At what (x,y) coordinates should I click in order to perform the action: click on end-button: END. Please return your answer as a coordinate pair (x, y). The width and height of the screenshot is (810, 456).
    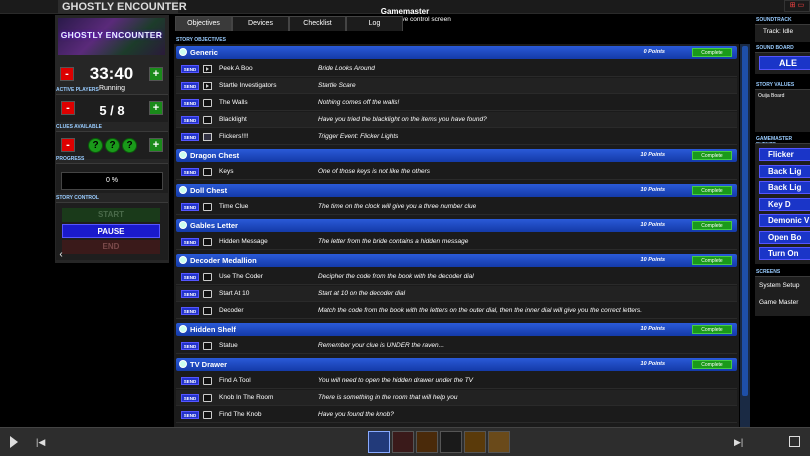
    Looking at the image, I should click on (111, 247).